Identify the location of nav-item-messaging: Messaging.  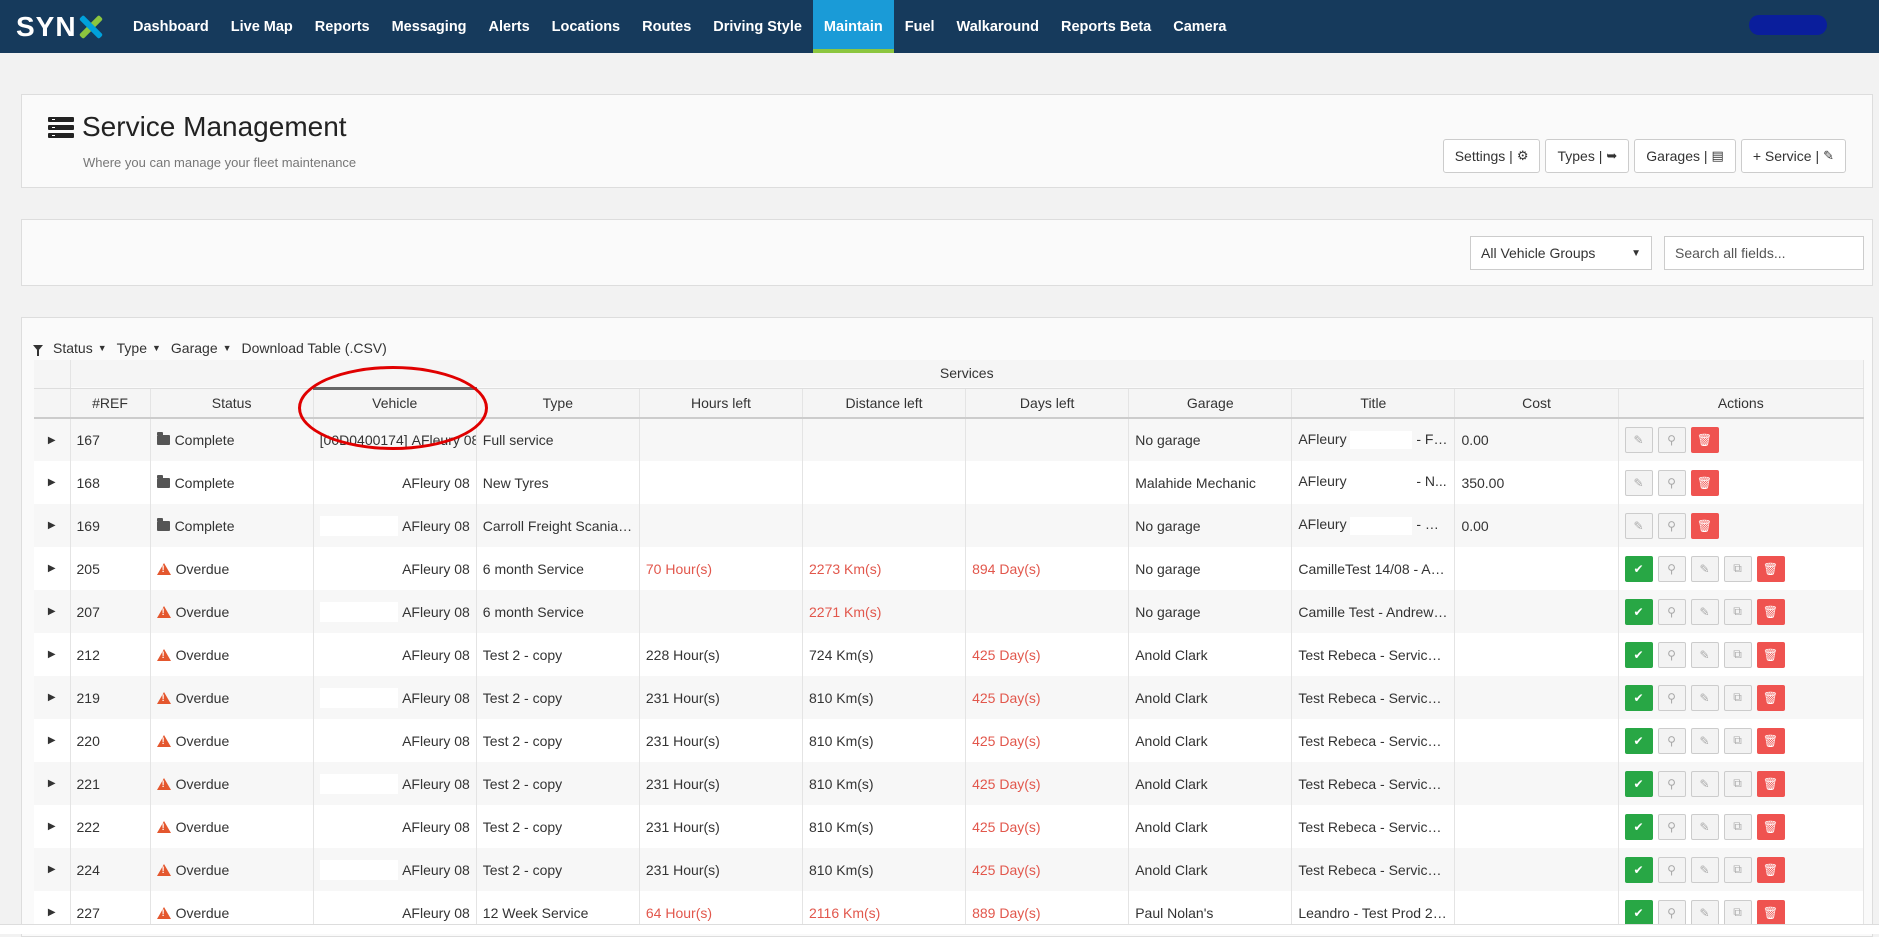
(429, 26).